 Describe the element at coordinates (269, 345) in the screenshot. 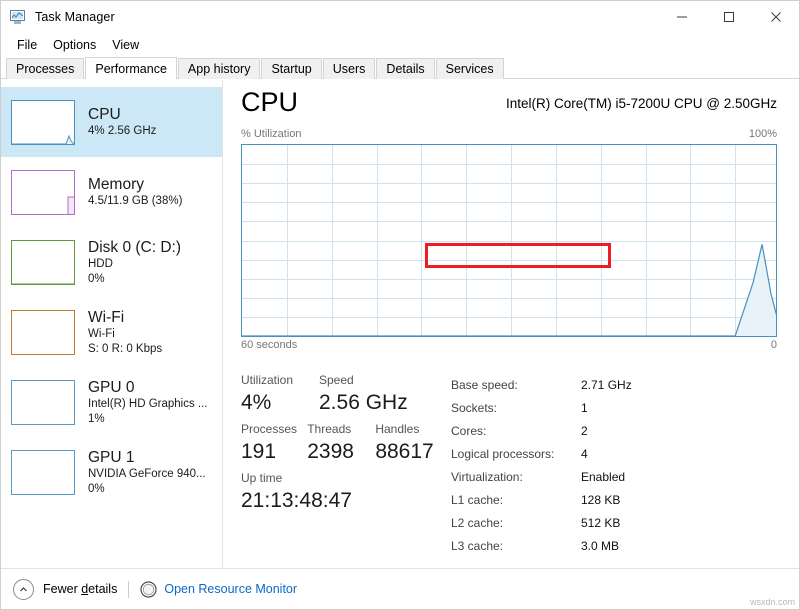

I see `graph-x-start-label: 60 seconds` at that location.